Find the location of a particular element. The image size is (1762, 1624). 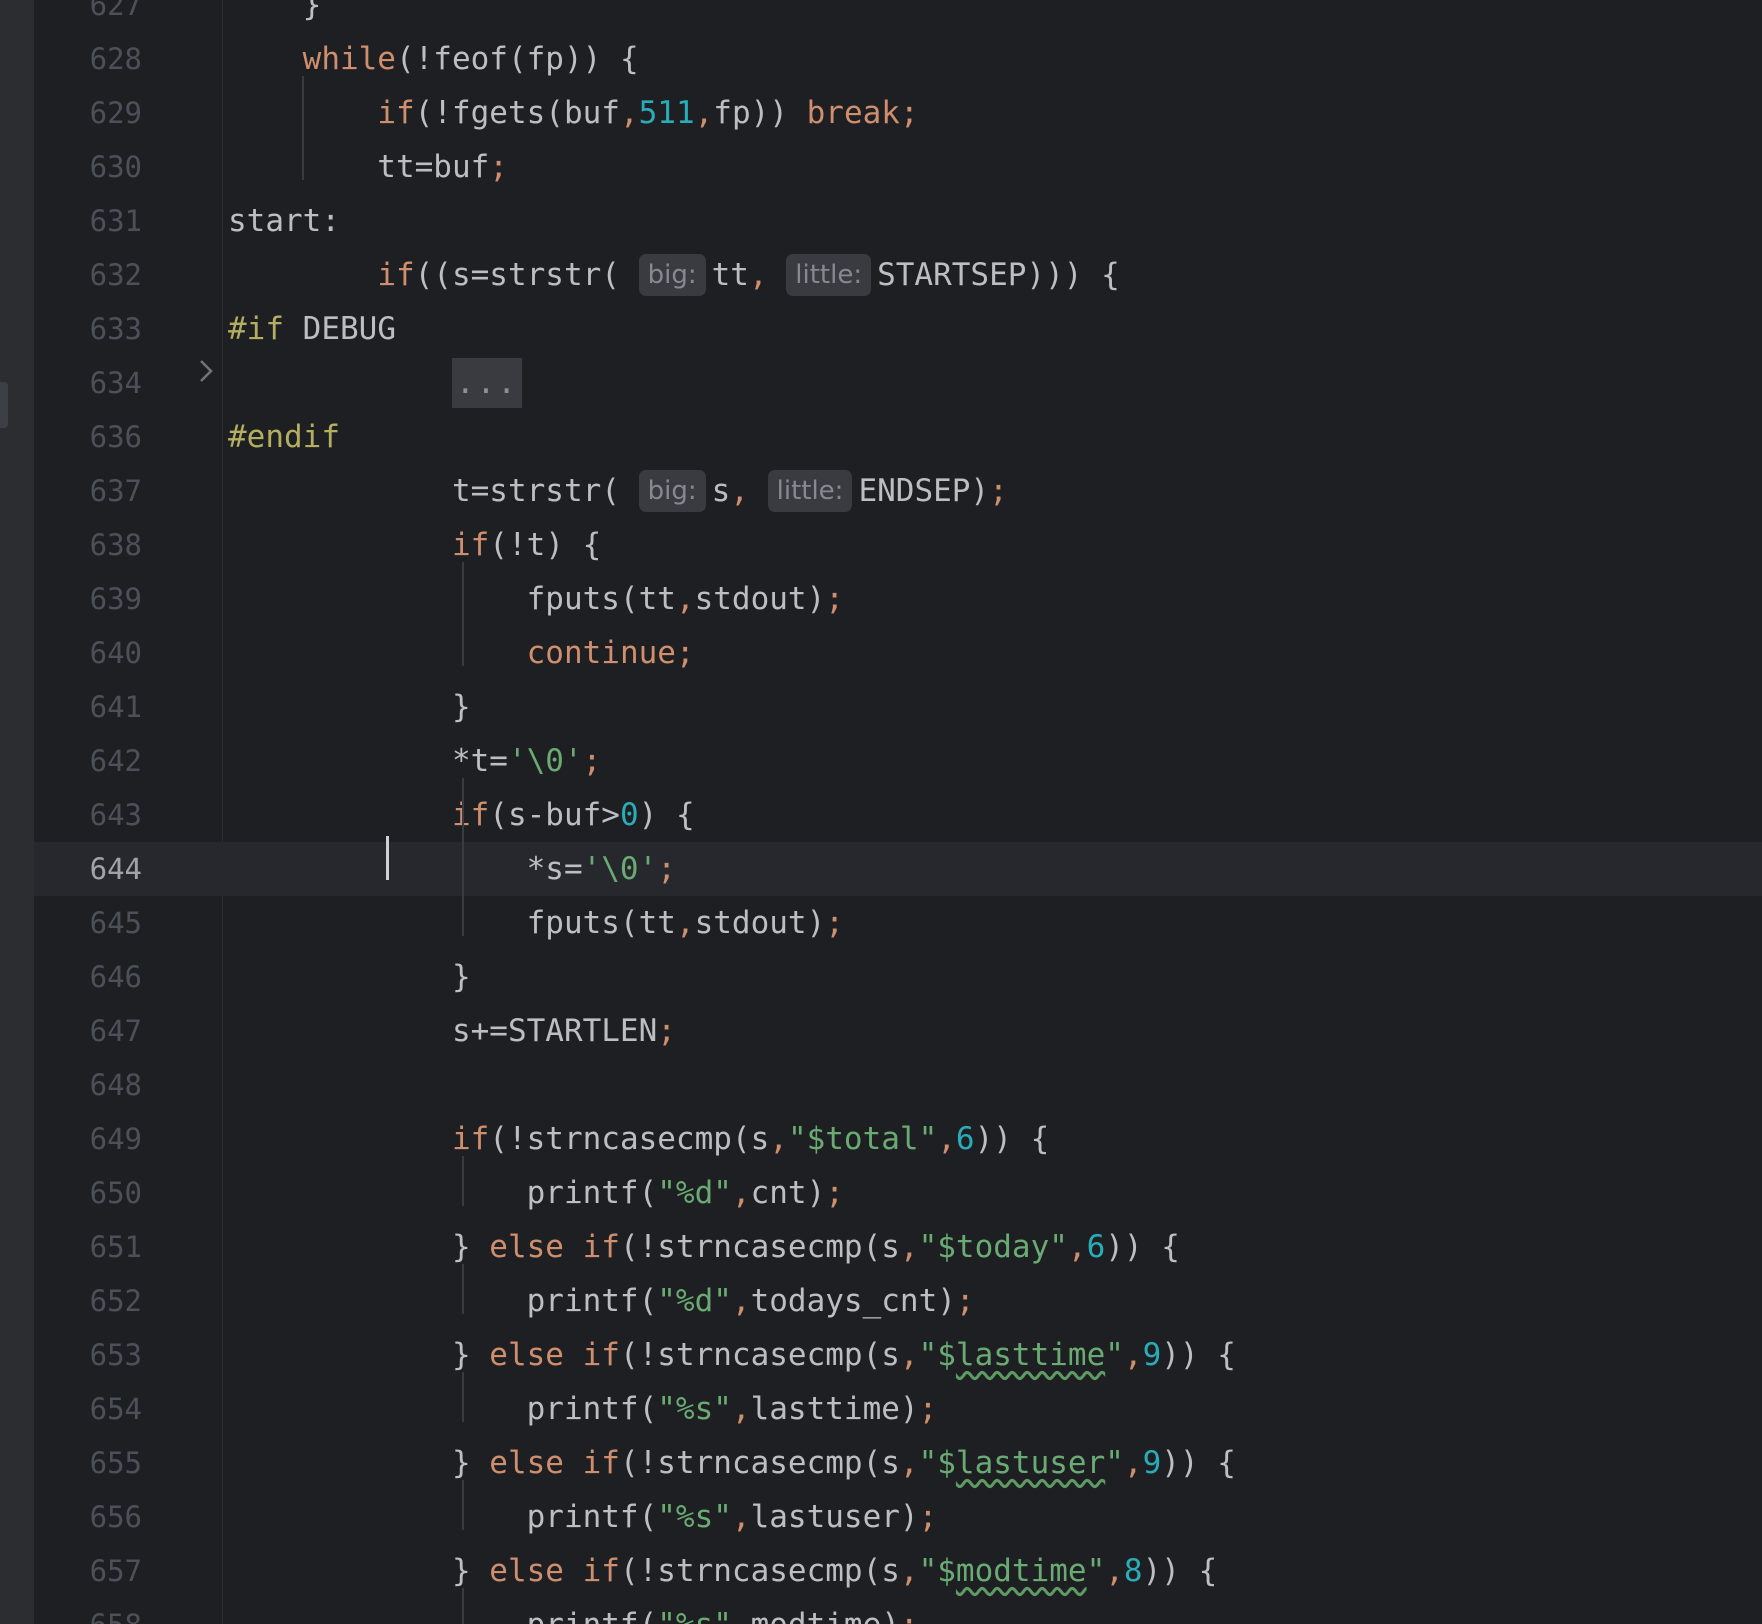

line-code: if(!strncasecmp(s,"$total",6)) { is located at coordinates (638, 1139).